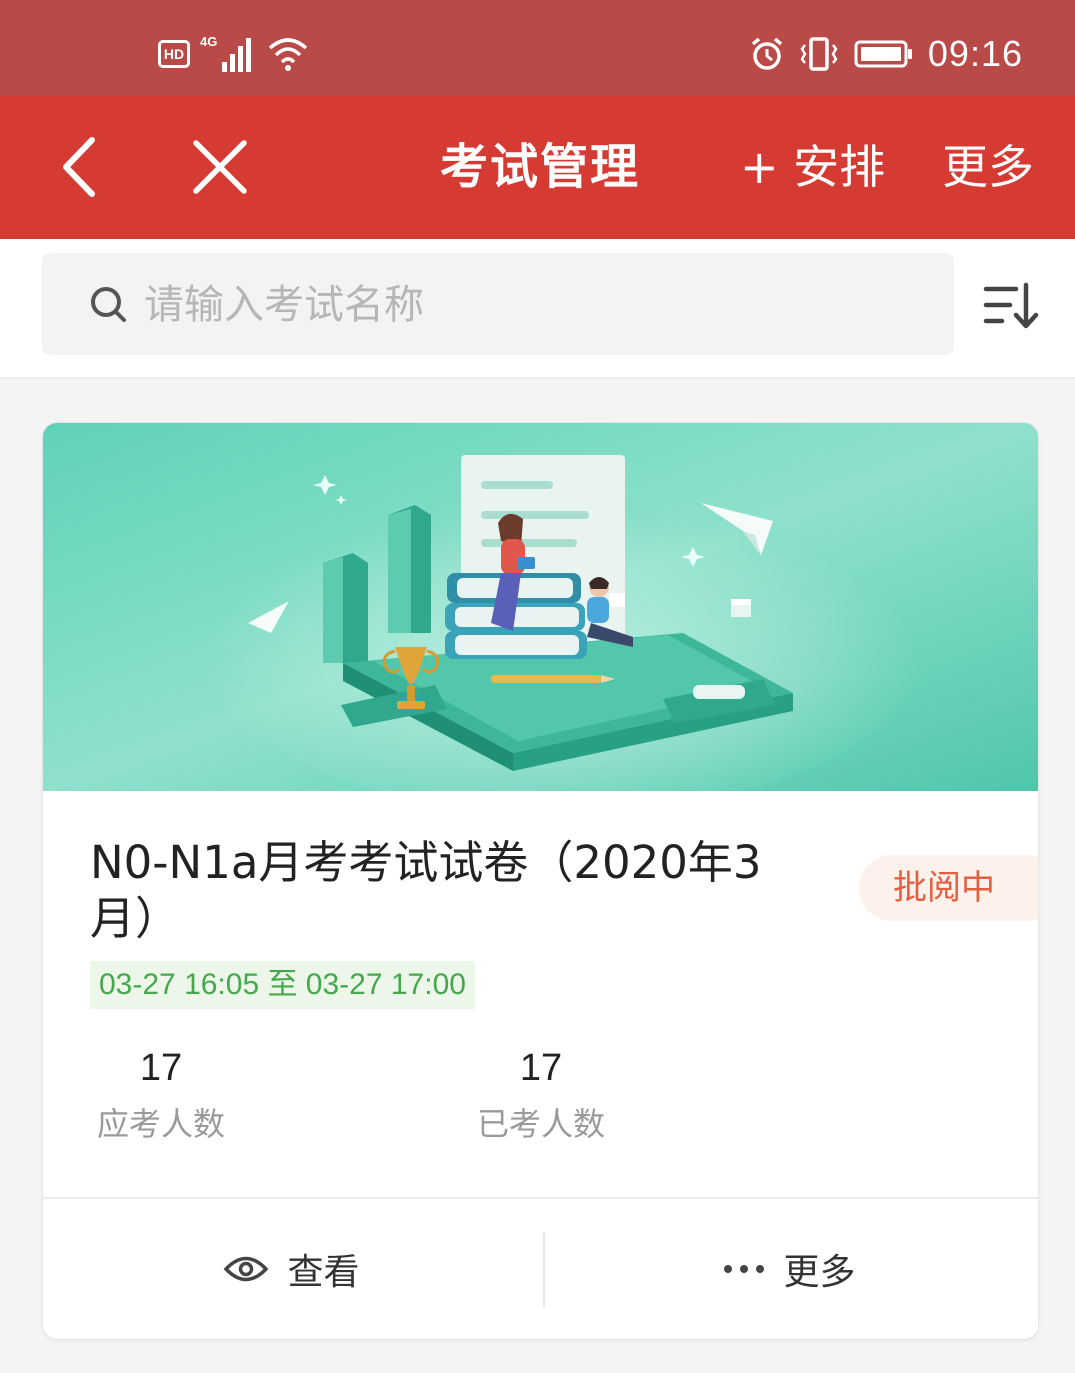  What do you see at coordinates (288, 54) in the screenshot?
I see `wifi-icon` at bounding box center [288, 54].